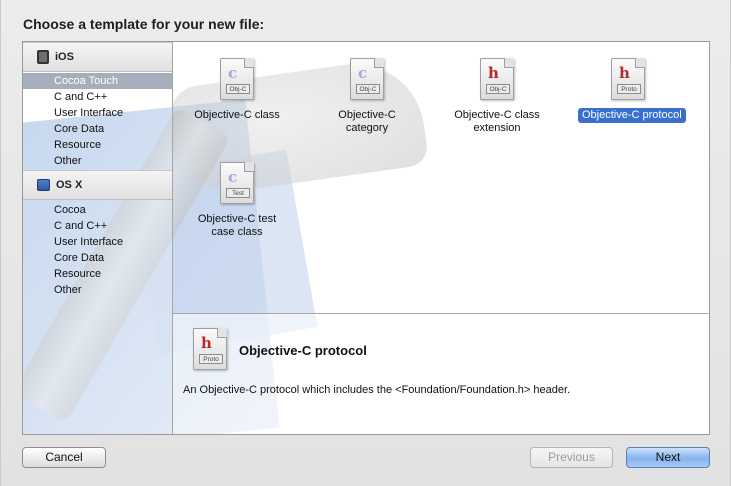 The width and height of the screenshot is (731, 486). Describe the element at coordinates (97, 185) in the screenshot. I see `sidebar-section-osx: OS X` at that location.